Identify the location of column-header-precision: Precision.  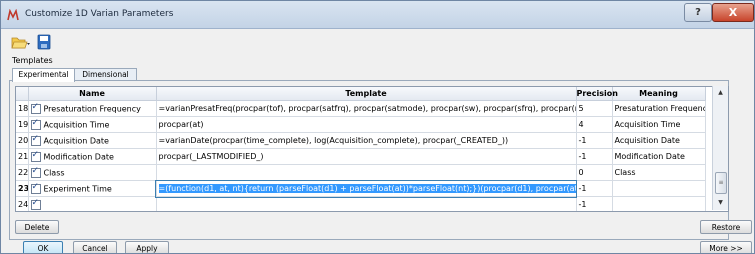
(597, 94).